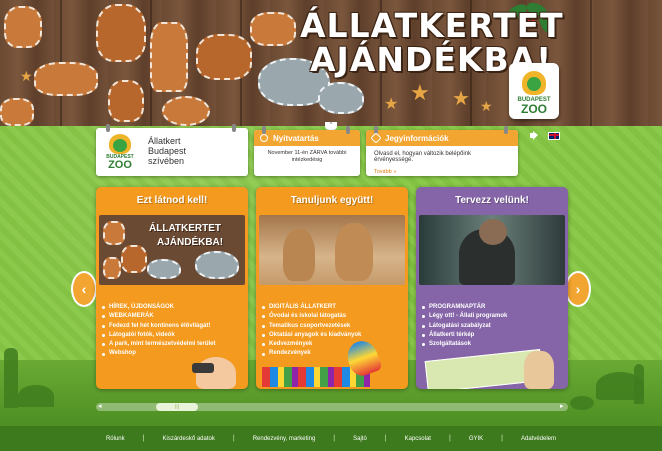  I want to click on list-item: Fedezd fel hét kontinens élővilágát!, so click(158, 326).